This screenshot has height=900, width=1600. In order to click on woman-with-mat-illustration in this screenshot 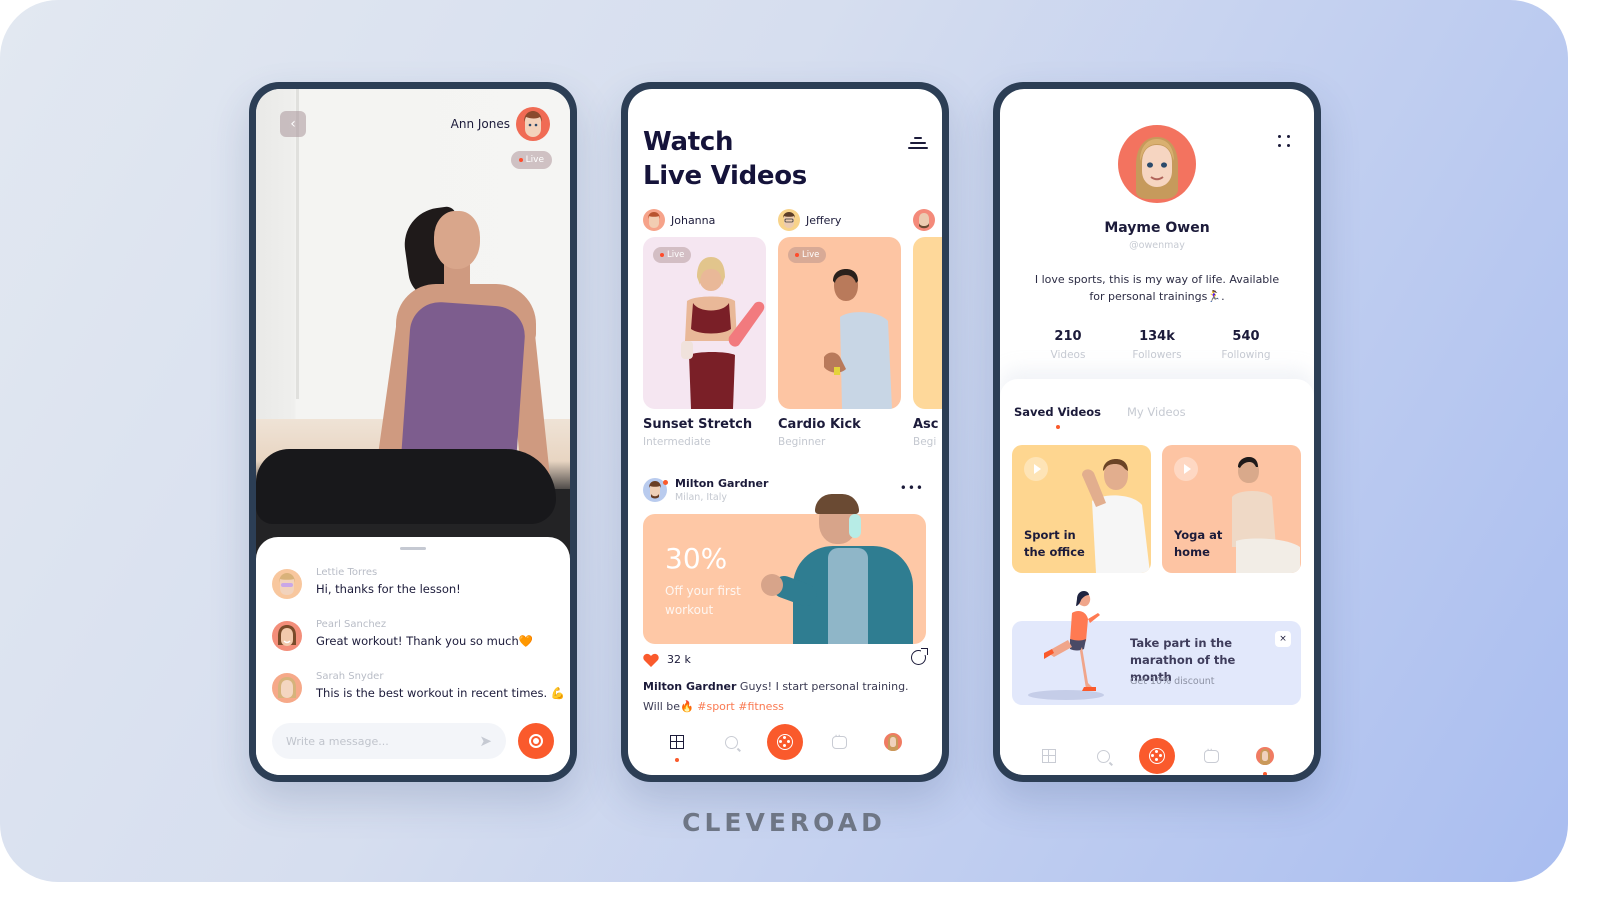, I will do `click(723, 333)`.